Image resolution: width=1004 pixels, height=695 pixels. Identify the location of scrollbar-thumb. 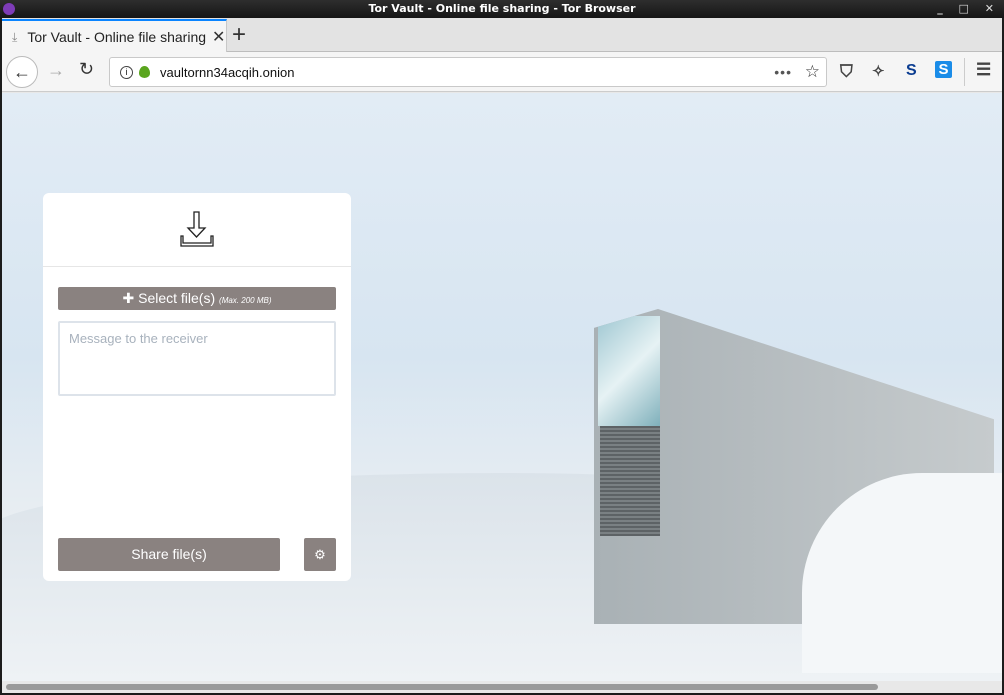
(442, 687).